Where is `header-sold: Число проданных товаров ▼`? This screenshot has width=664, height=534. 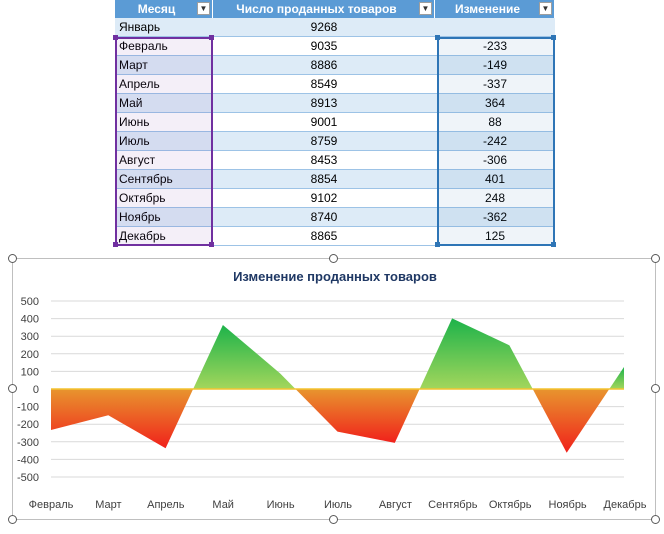
header-sold: Число проданных товаров ▼ is located at coordinates (324, 9).